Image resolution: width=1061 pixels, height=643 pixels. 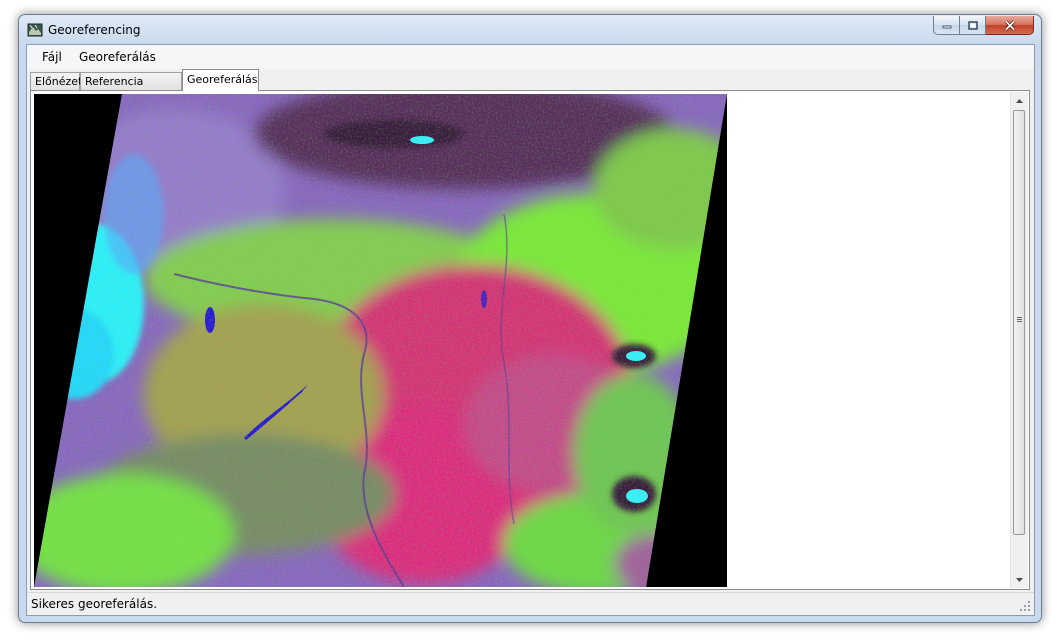 I want to click on scroll-up-button, so click(x=1019, y=100).